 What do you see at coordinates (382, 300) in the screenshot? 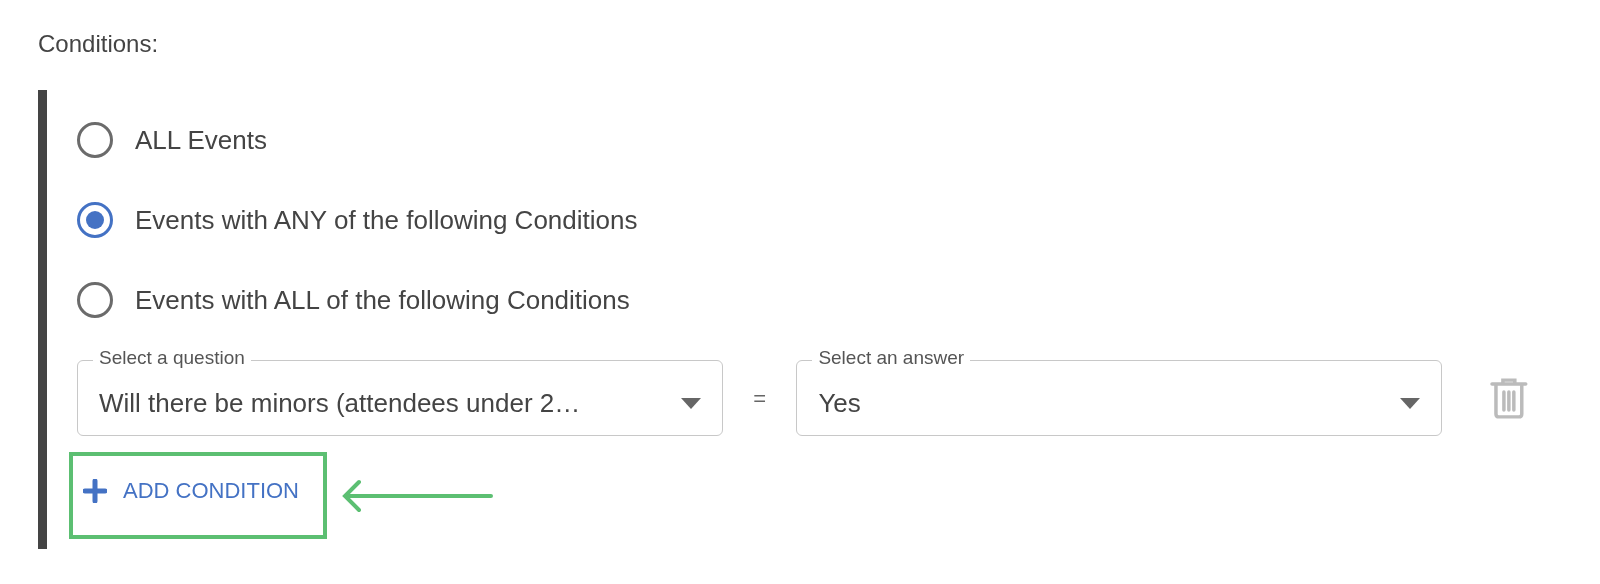
I see `radio-label: Events with ALL of the following Conditions` at bounding box center [382, 300].